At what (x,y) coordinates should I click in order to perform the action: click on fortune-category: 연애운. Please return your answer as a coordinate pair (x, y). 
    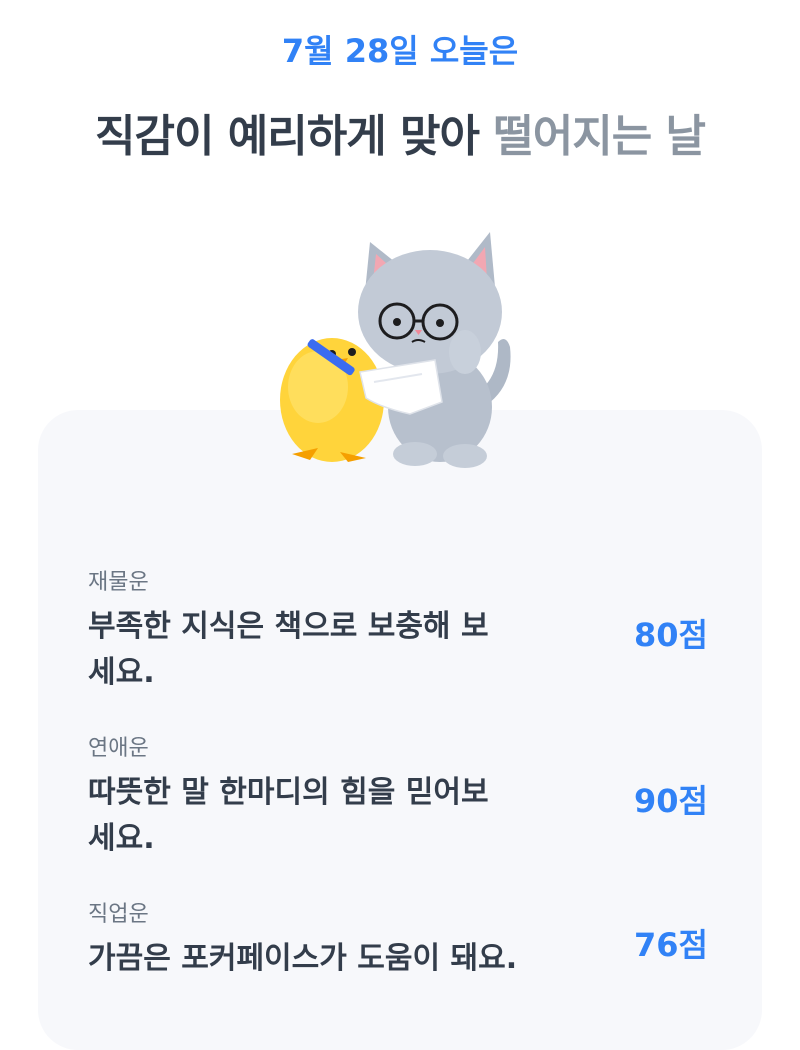
    Looking at the image, I should click on (118, 748).